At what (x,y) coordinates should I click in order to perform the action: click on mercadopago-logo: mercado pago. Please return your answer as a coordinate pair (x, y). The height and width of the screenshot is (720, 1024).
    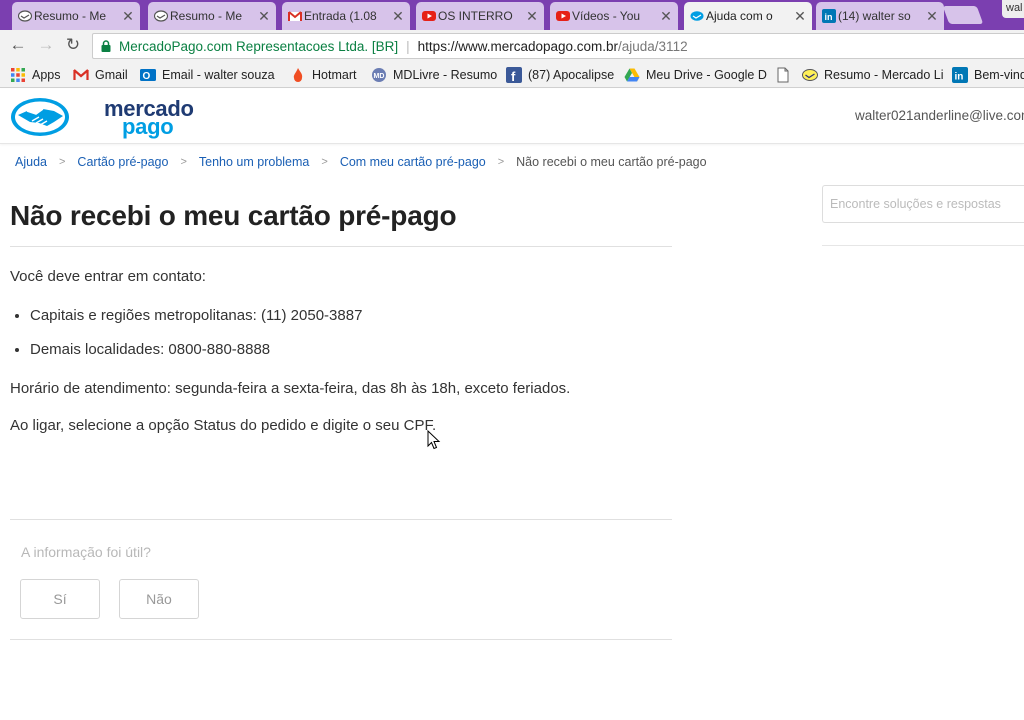
    Looking at the image, I should click on (102, 117).